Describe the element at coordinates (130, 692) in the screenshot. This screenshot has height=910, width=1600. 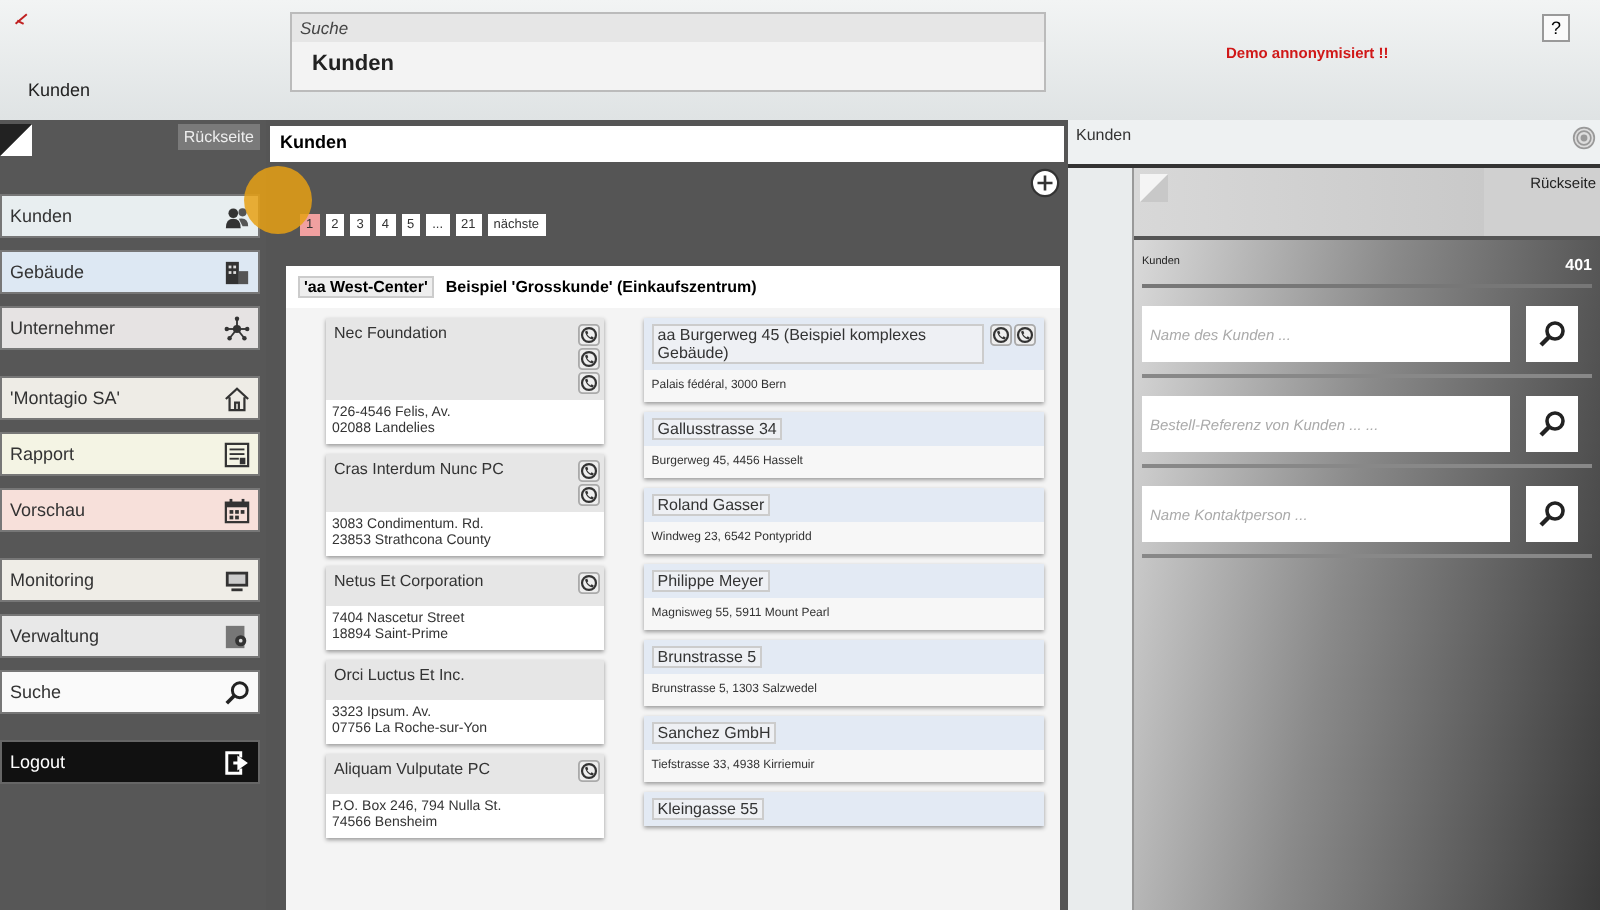
I see `nav-item: Suche` at that location.